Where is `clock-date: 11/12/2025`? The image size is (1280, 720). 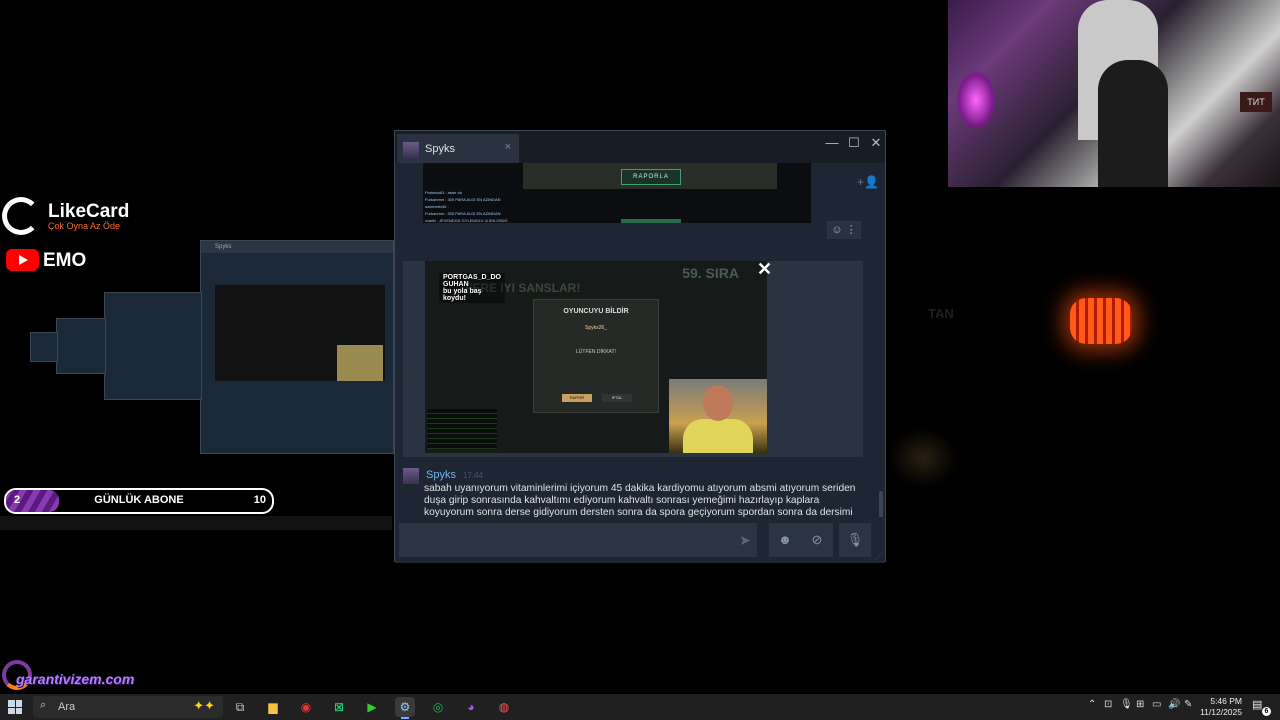
clock-date: 11/12/2025 is located at coordinates (1221, 712).